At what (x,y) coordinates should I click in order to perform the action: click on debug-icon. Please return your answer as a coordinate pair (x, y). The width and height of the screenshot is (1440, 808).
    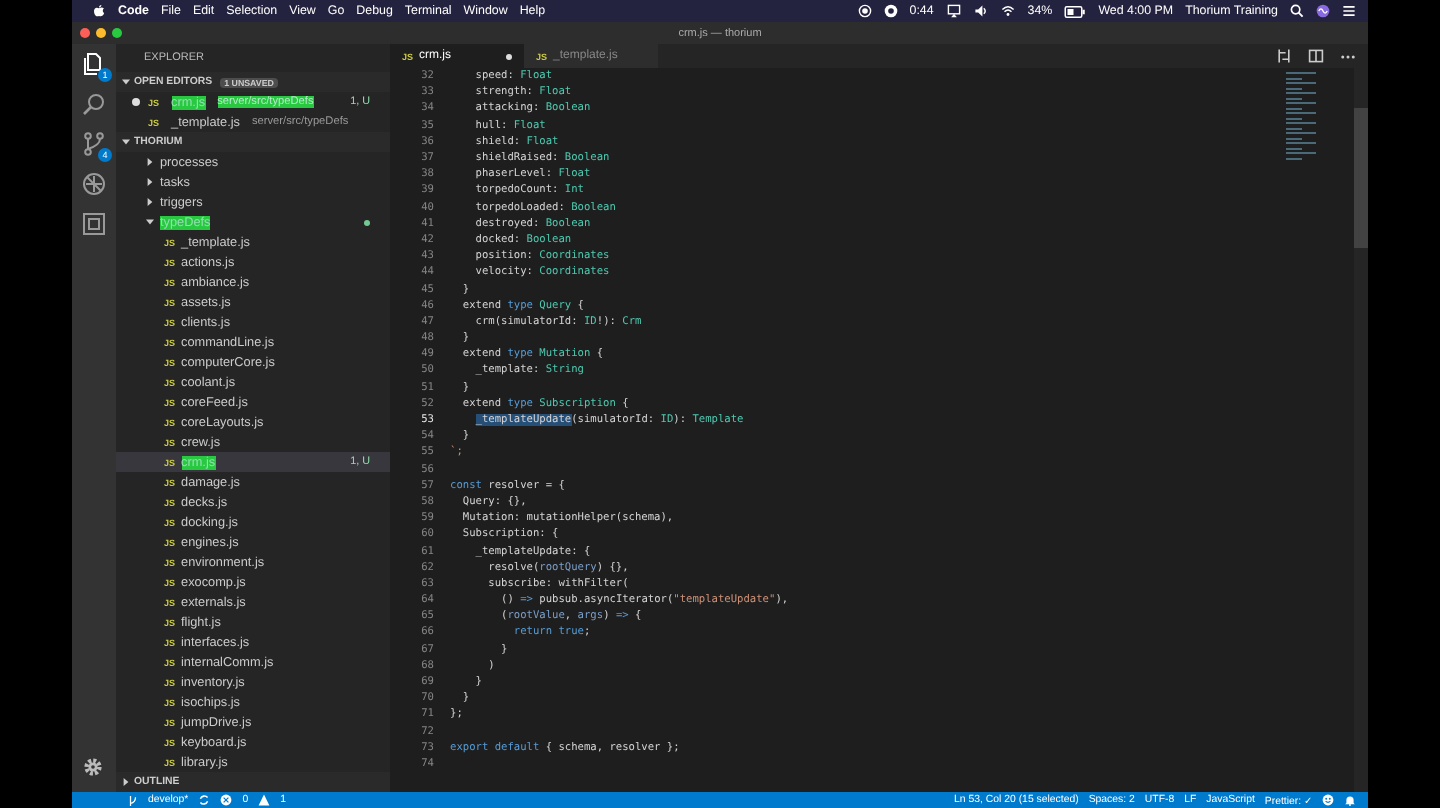
    Looking at the image, I should click on (94, 184).